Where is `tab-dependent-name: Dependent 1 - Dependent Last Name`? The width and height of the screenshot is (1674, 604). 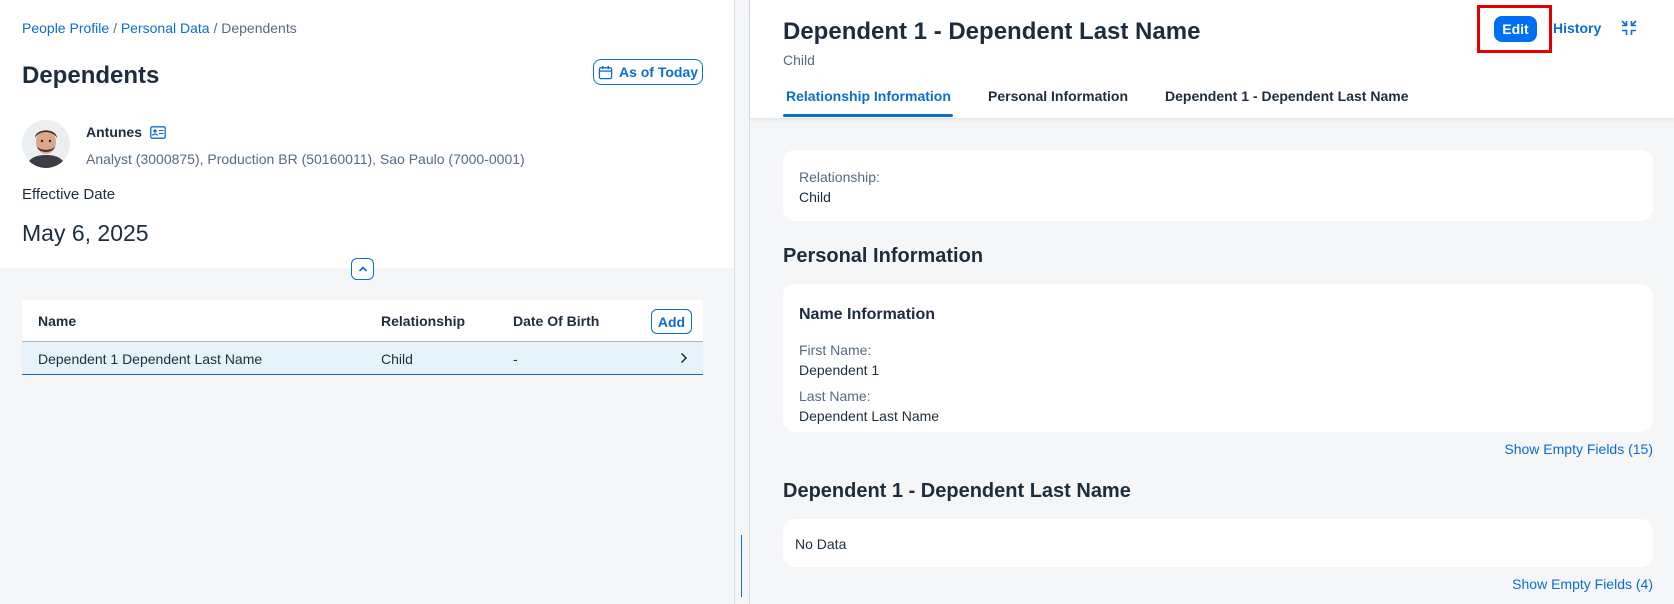 tab-dependent-name: Dependent 1 - Dependent Last Name is located at coordinates (1287, 96).